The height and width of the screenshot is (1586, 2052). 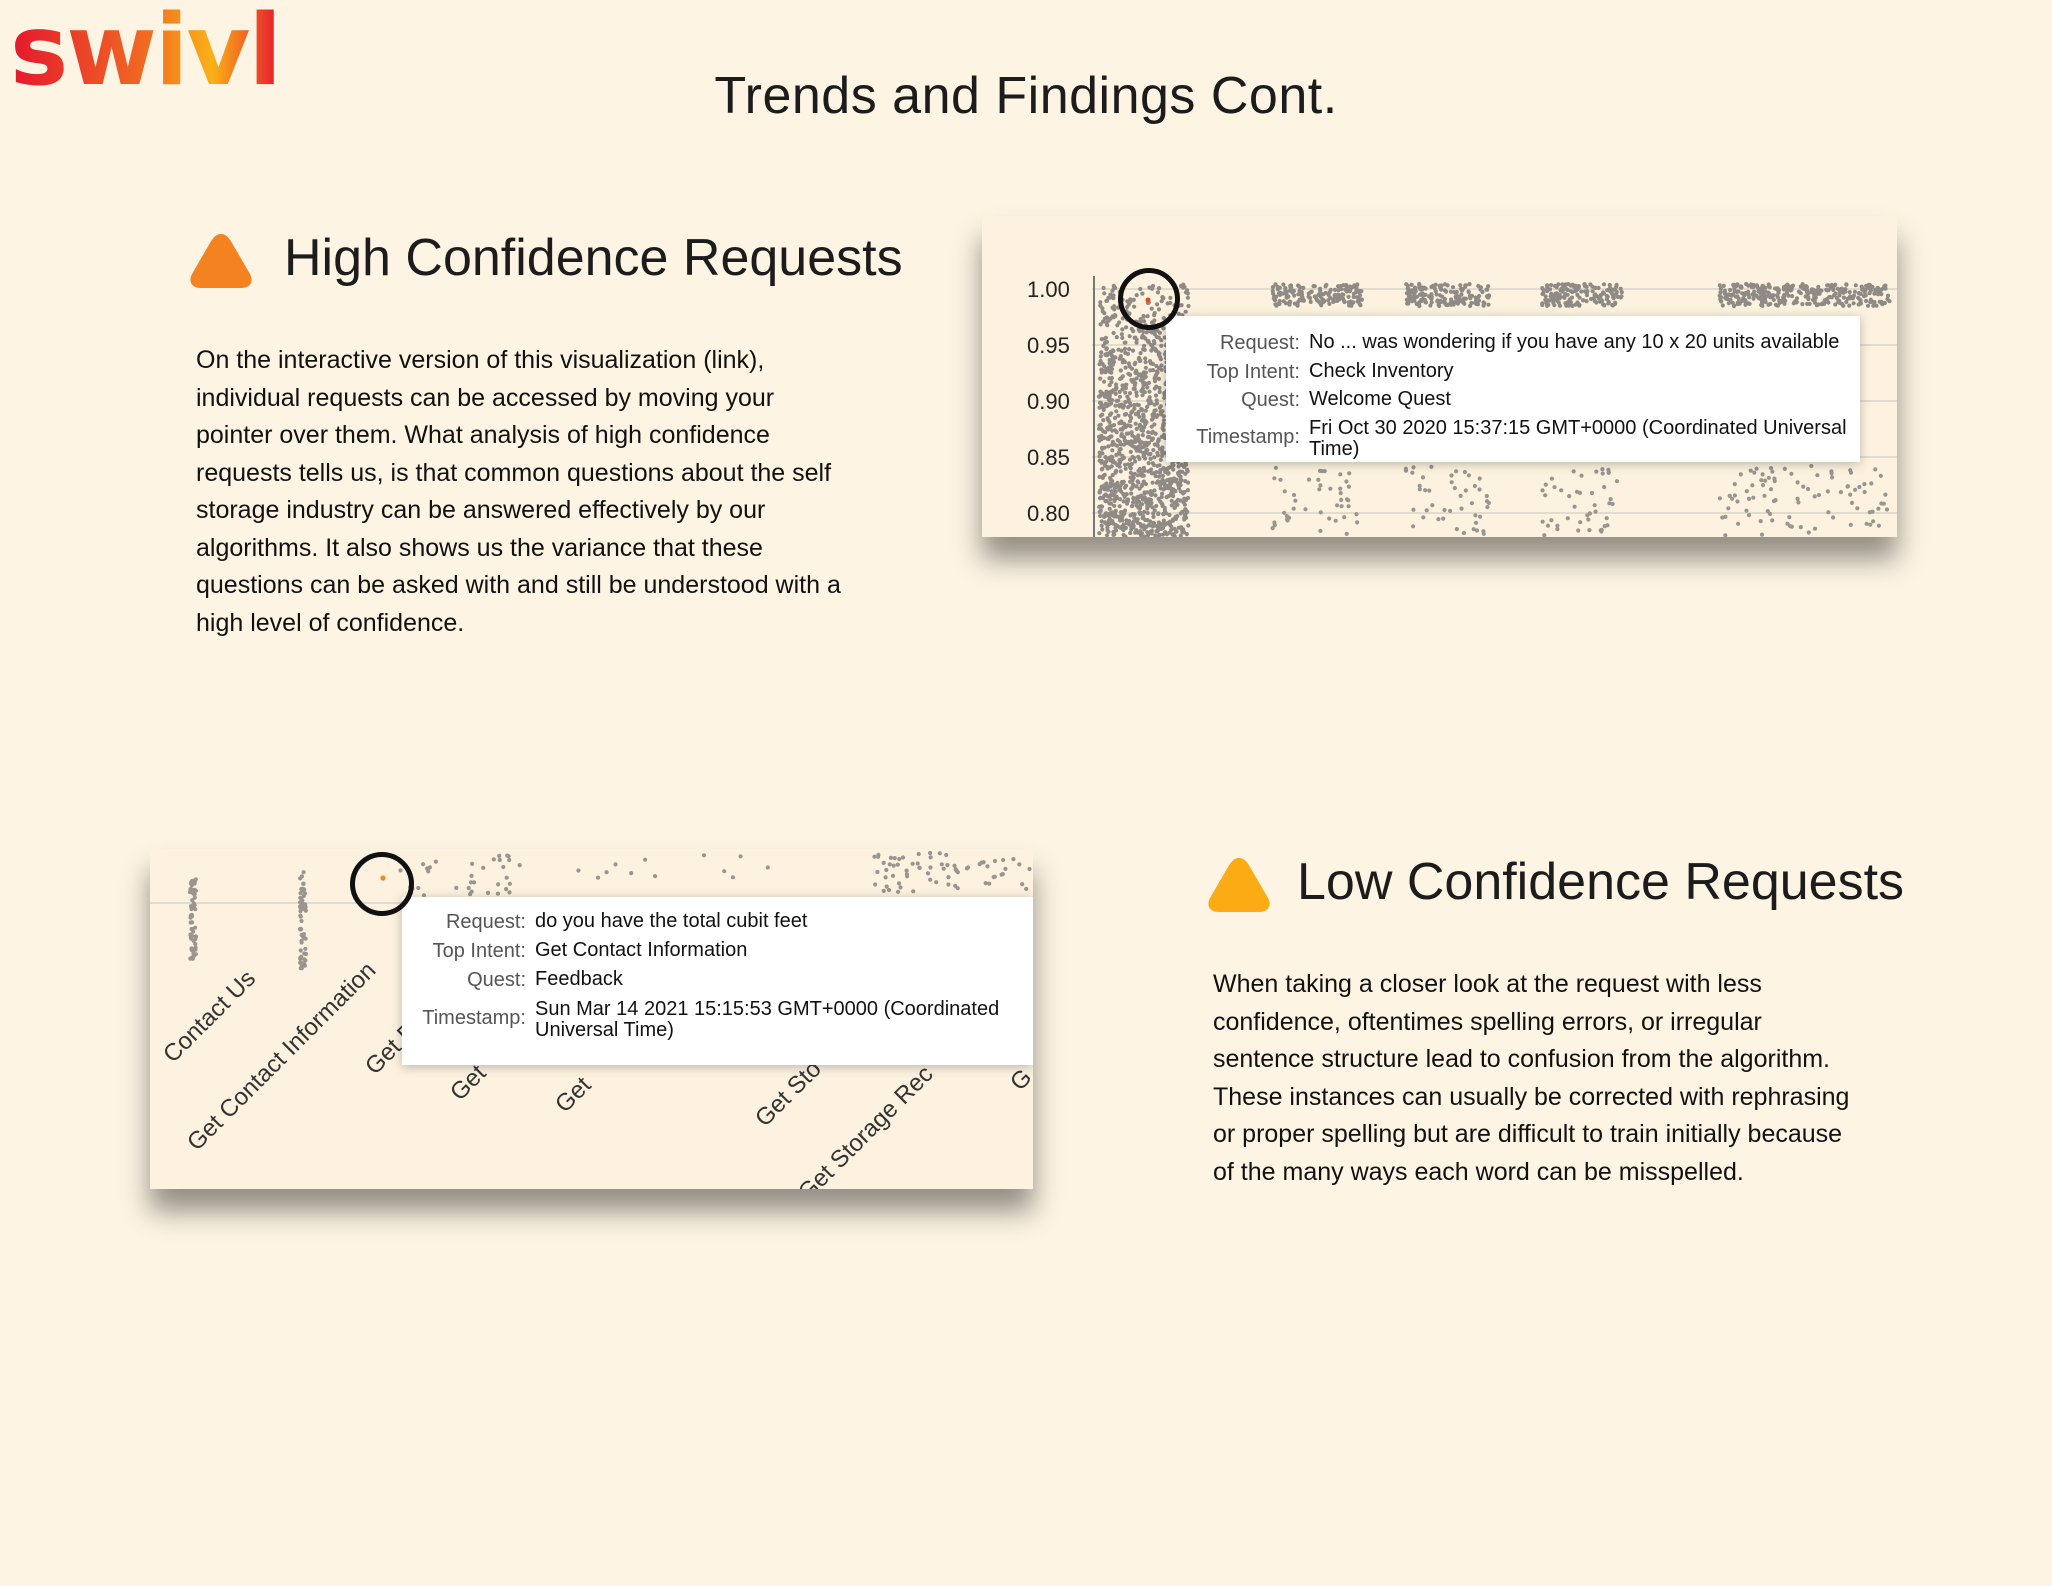 What do you see at coordinates (382, 884) in the screenshot?
I see `highlight-circle` at bounding box center [382, 884].